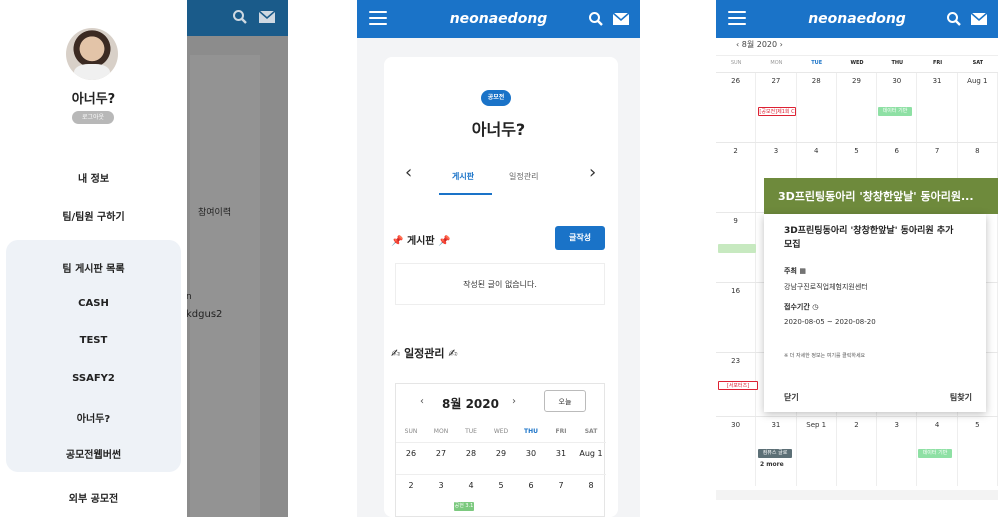  Describe the element at coordinates (93, 215) in the screenshot. I see `drawer-item-find-team: 팀/팀원 구하기` at that location.